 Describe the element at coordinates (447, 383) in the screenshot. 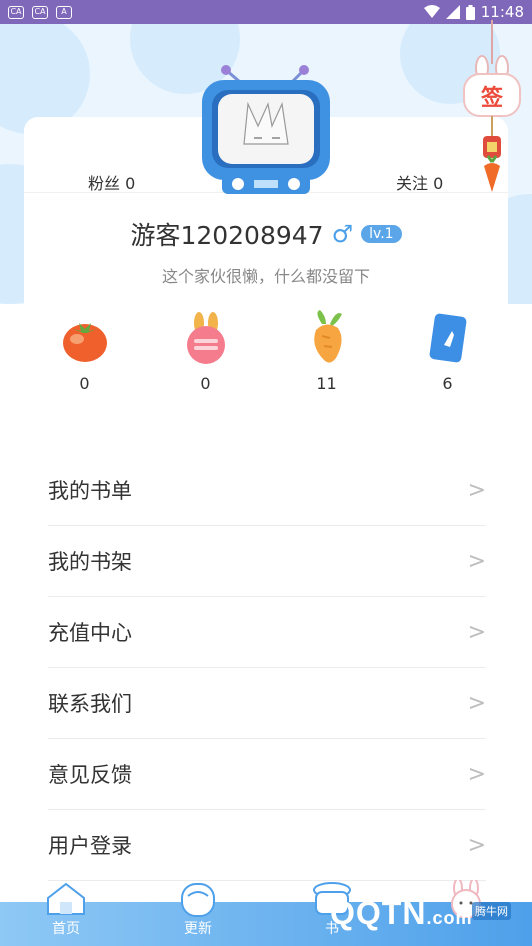

I see `card-count: 6` at that location.